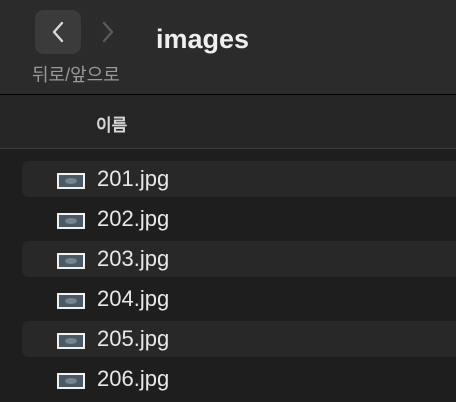 The height and width of the screenshot is (402, 456). What do you see at coordinates (133, 178) in the screenshot?
I see `file-name: 201.jpg` at bounding box center [133, 178].